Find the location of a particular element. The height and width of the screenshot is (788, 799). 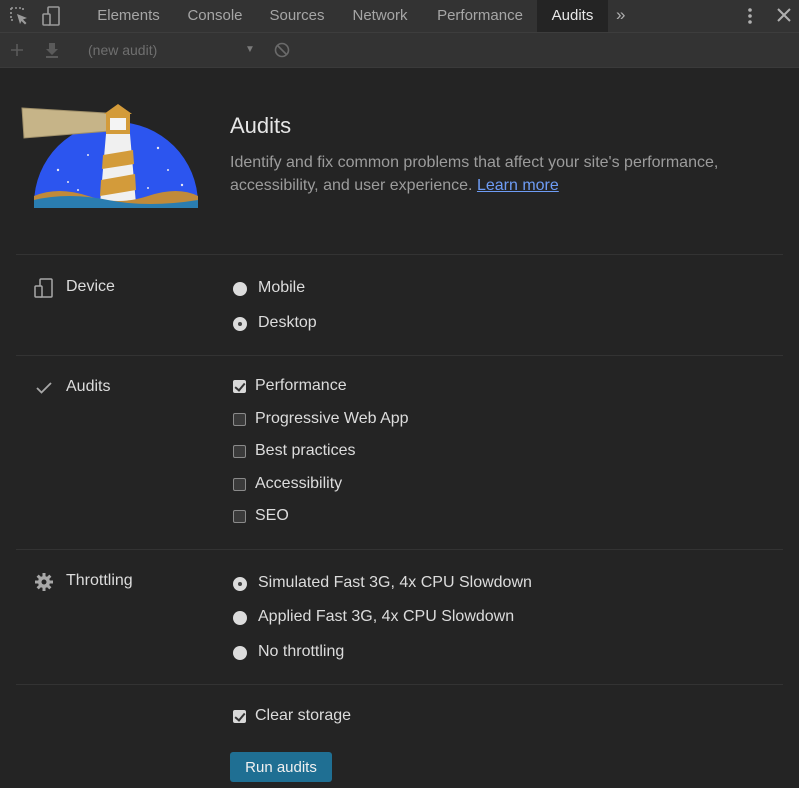

checkbox-label: Progressive Web App is located at coordinates (332, 418).